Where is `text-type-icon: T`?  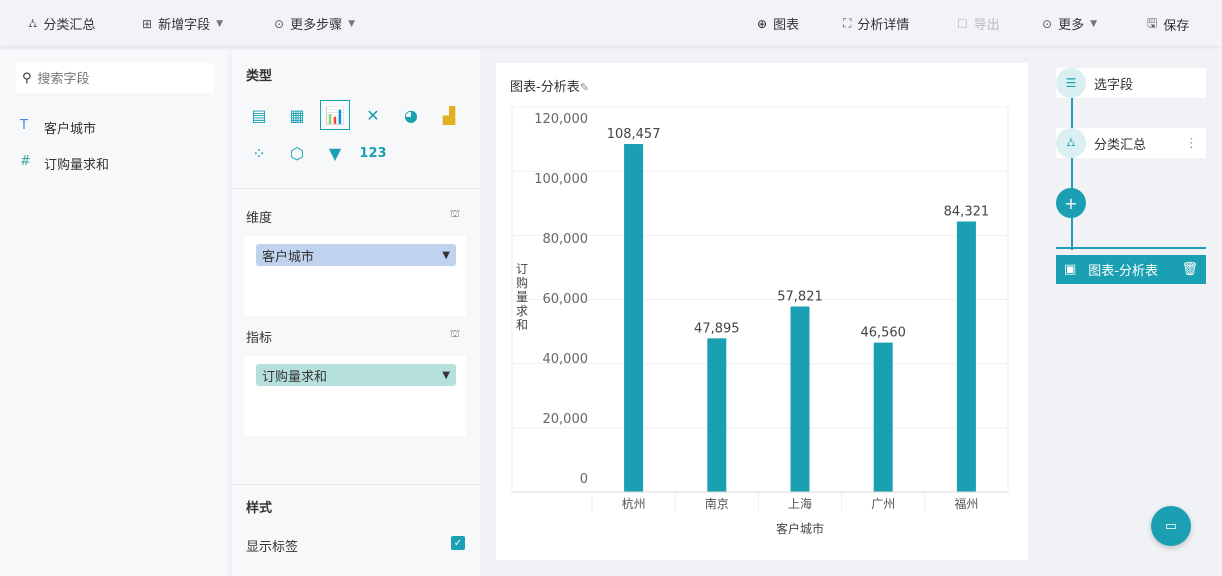
text-type-icon: T is located at coordinates (24, 125).